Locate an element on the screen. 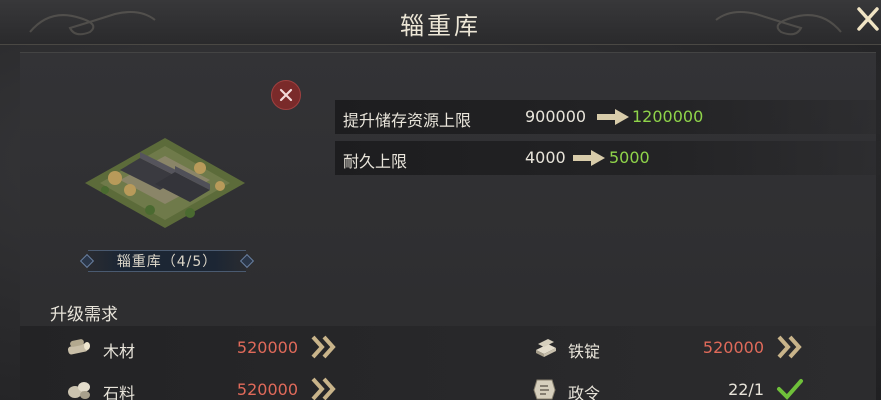 The image size is (881, 400). stat-label: 提升储存资源上限 is located at coordinates (407, 120).